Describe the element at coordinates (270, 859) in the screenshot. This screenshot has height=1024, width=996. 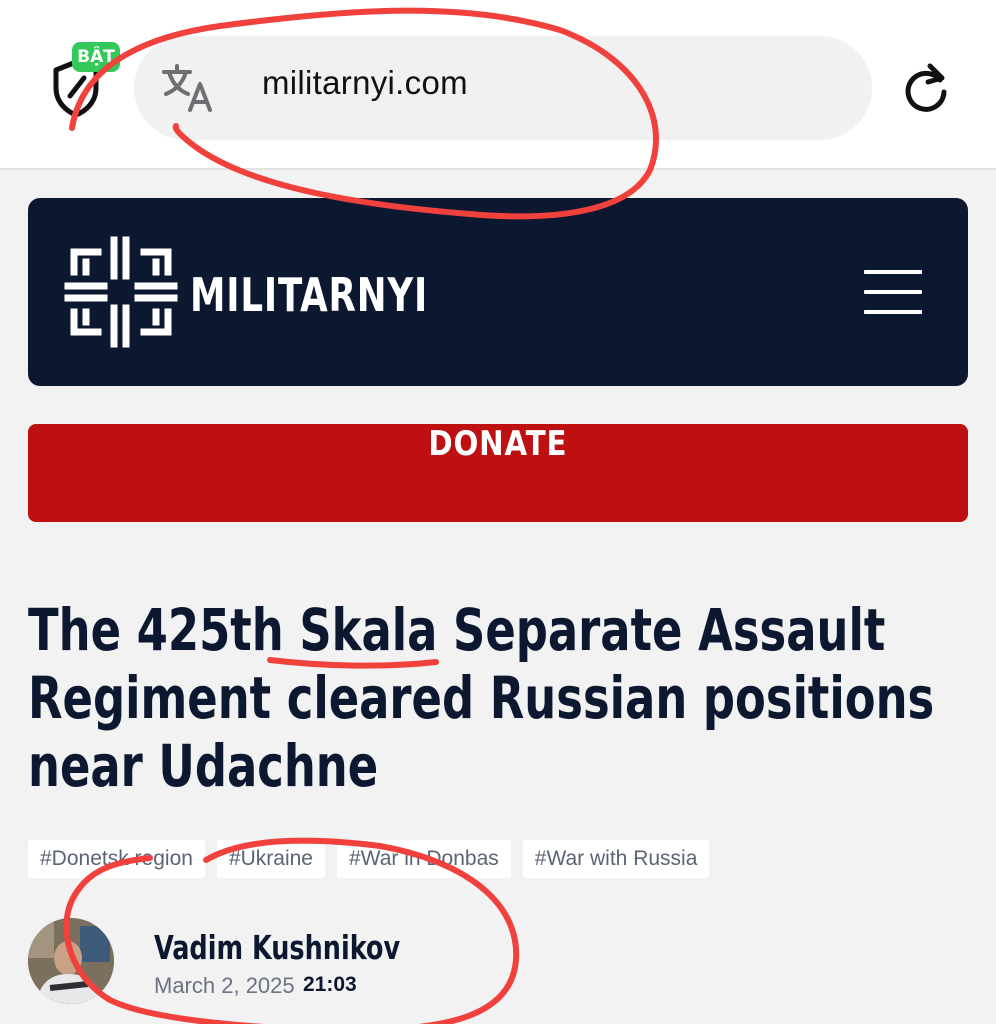
I see `tag-ukraine: #Ukraine` at that location.